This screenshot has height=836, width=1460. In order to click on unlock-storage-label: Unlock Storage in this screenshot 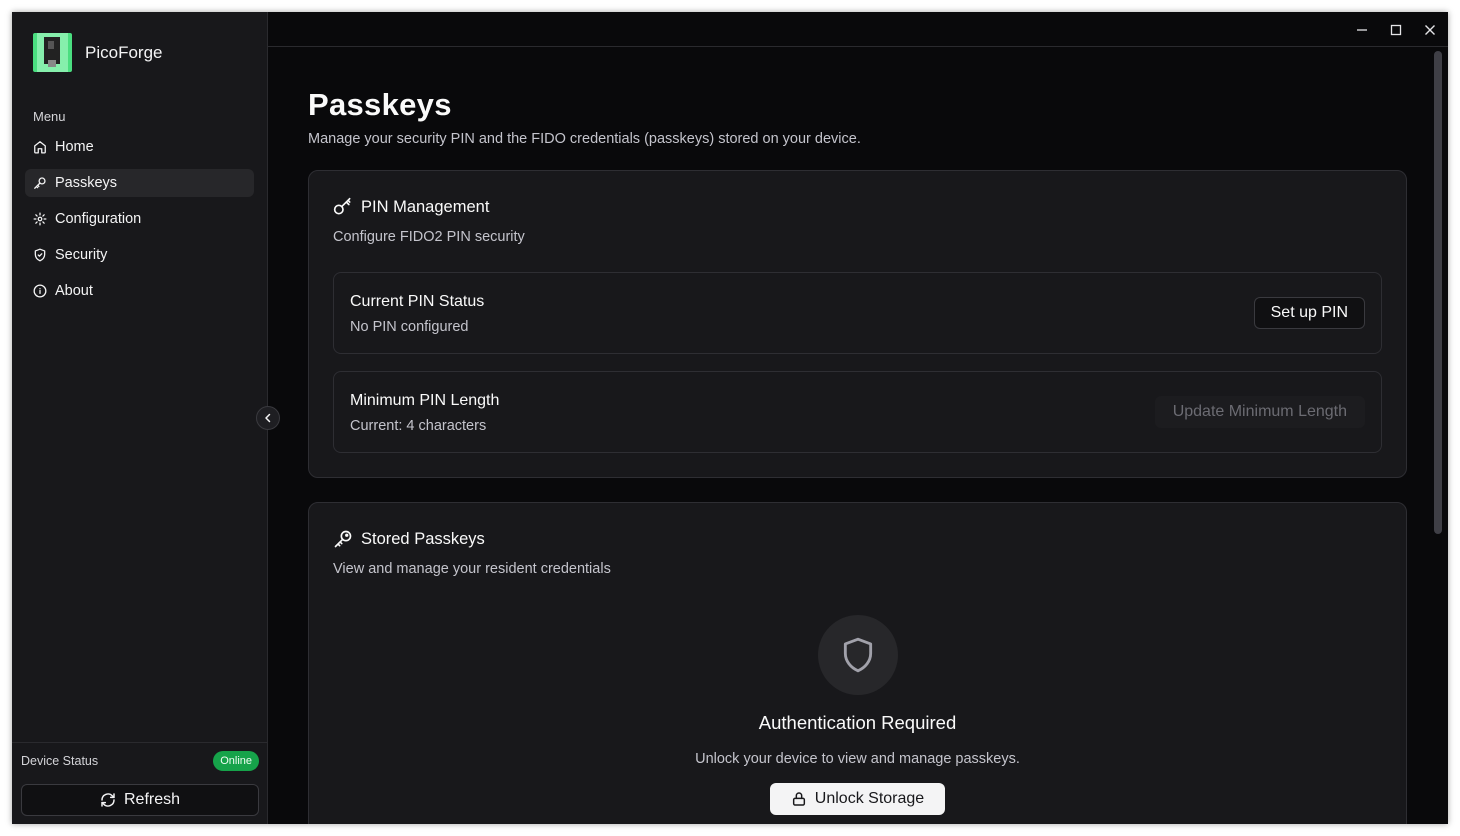, I will do `click(869, 798)`.